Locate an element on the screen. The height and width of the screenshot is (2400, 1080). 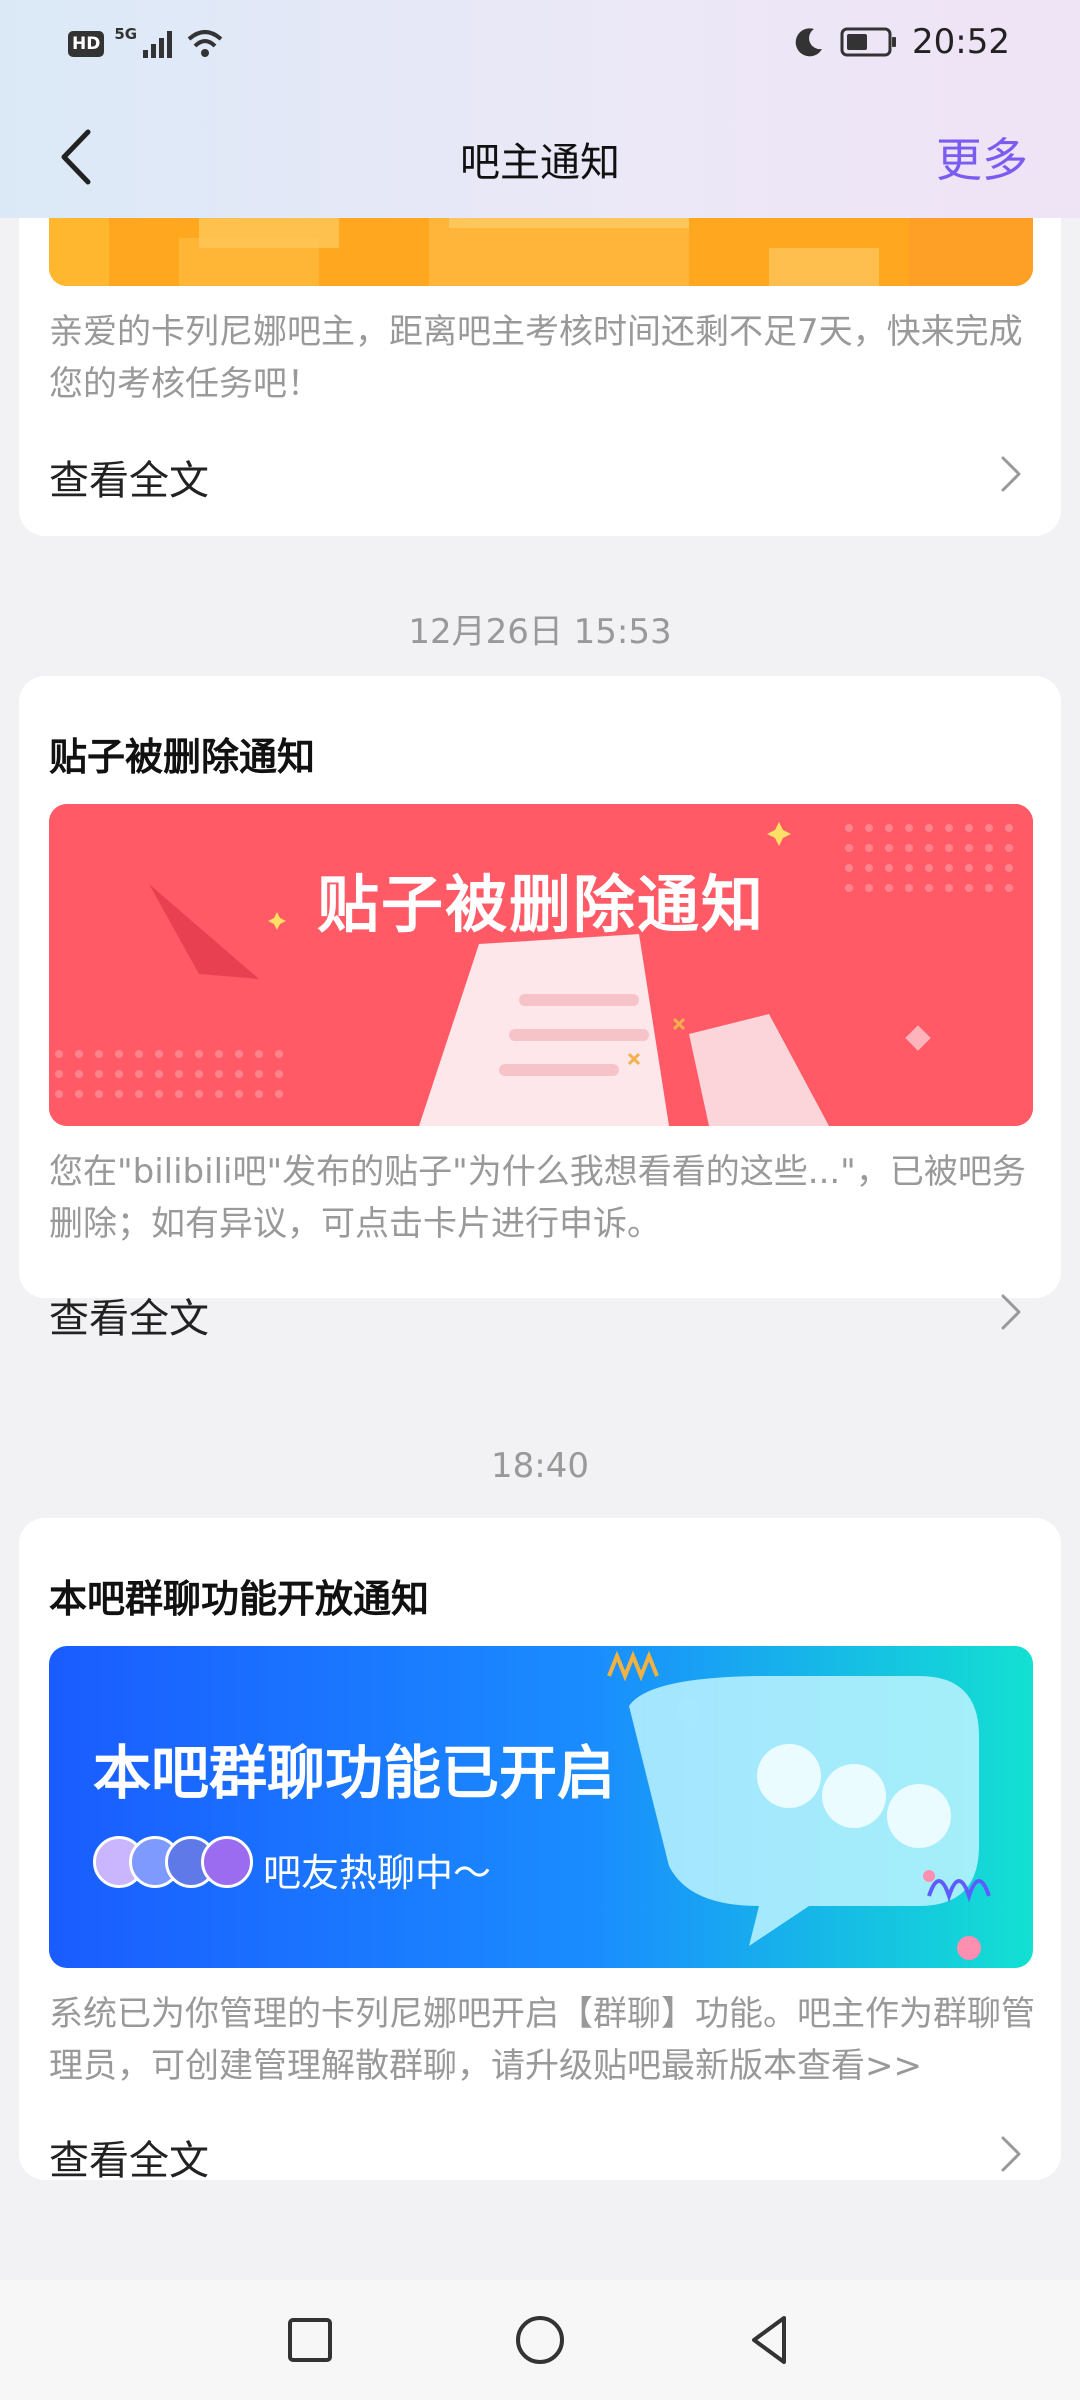
system-nav-bar is located at coordinates (540, 2340).